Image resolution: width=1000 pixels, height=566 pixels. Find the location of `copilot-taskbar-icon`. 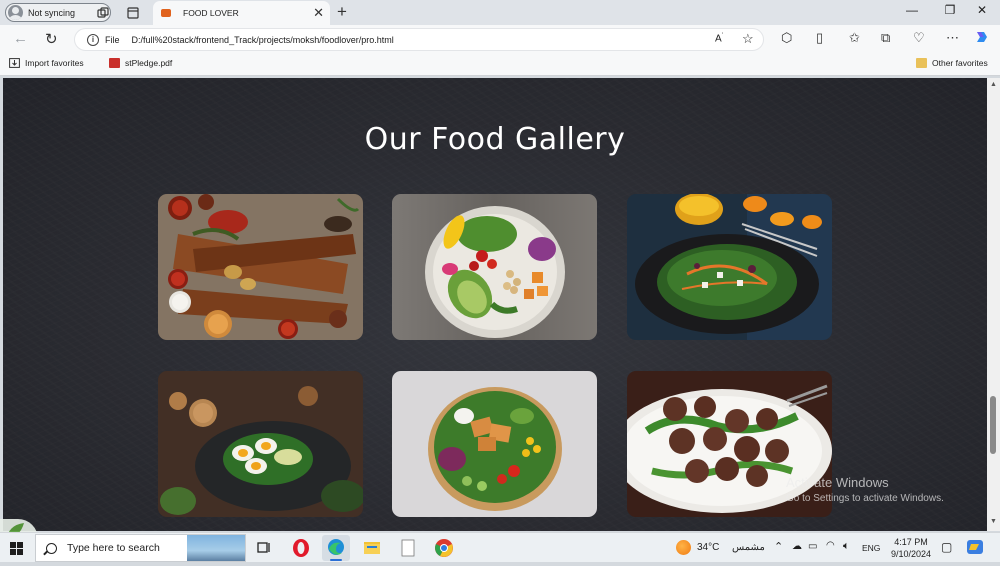

copilot-taskbar-icon is located at coordinates (975, 549).